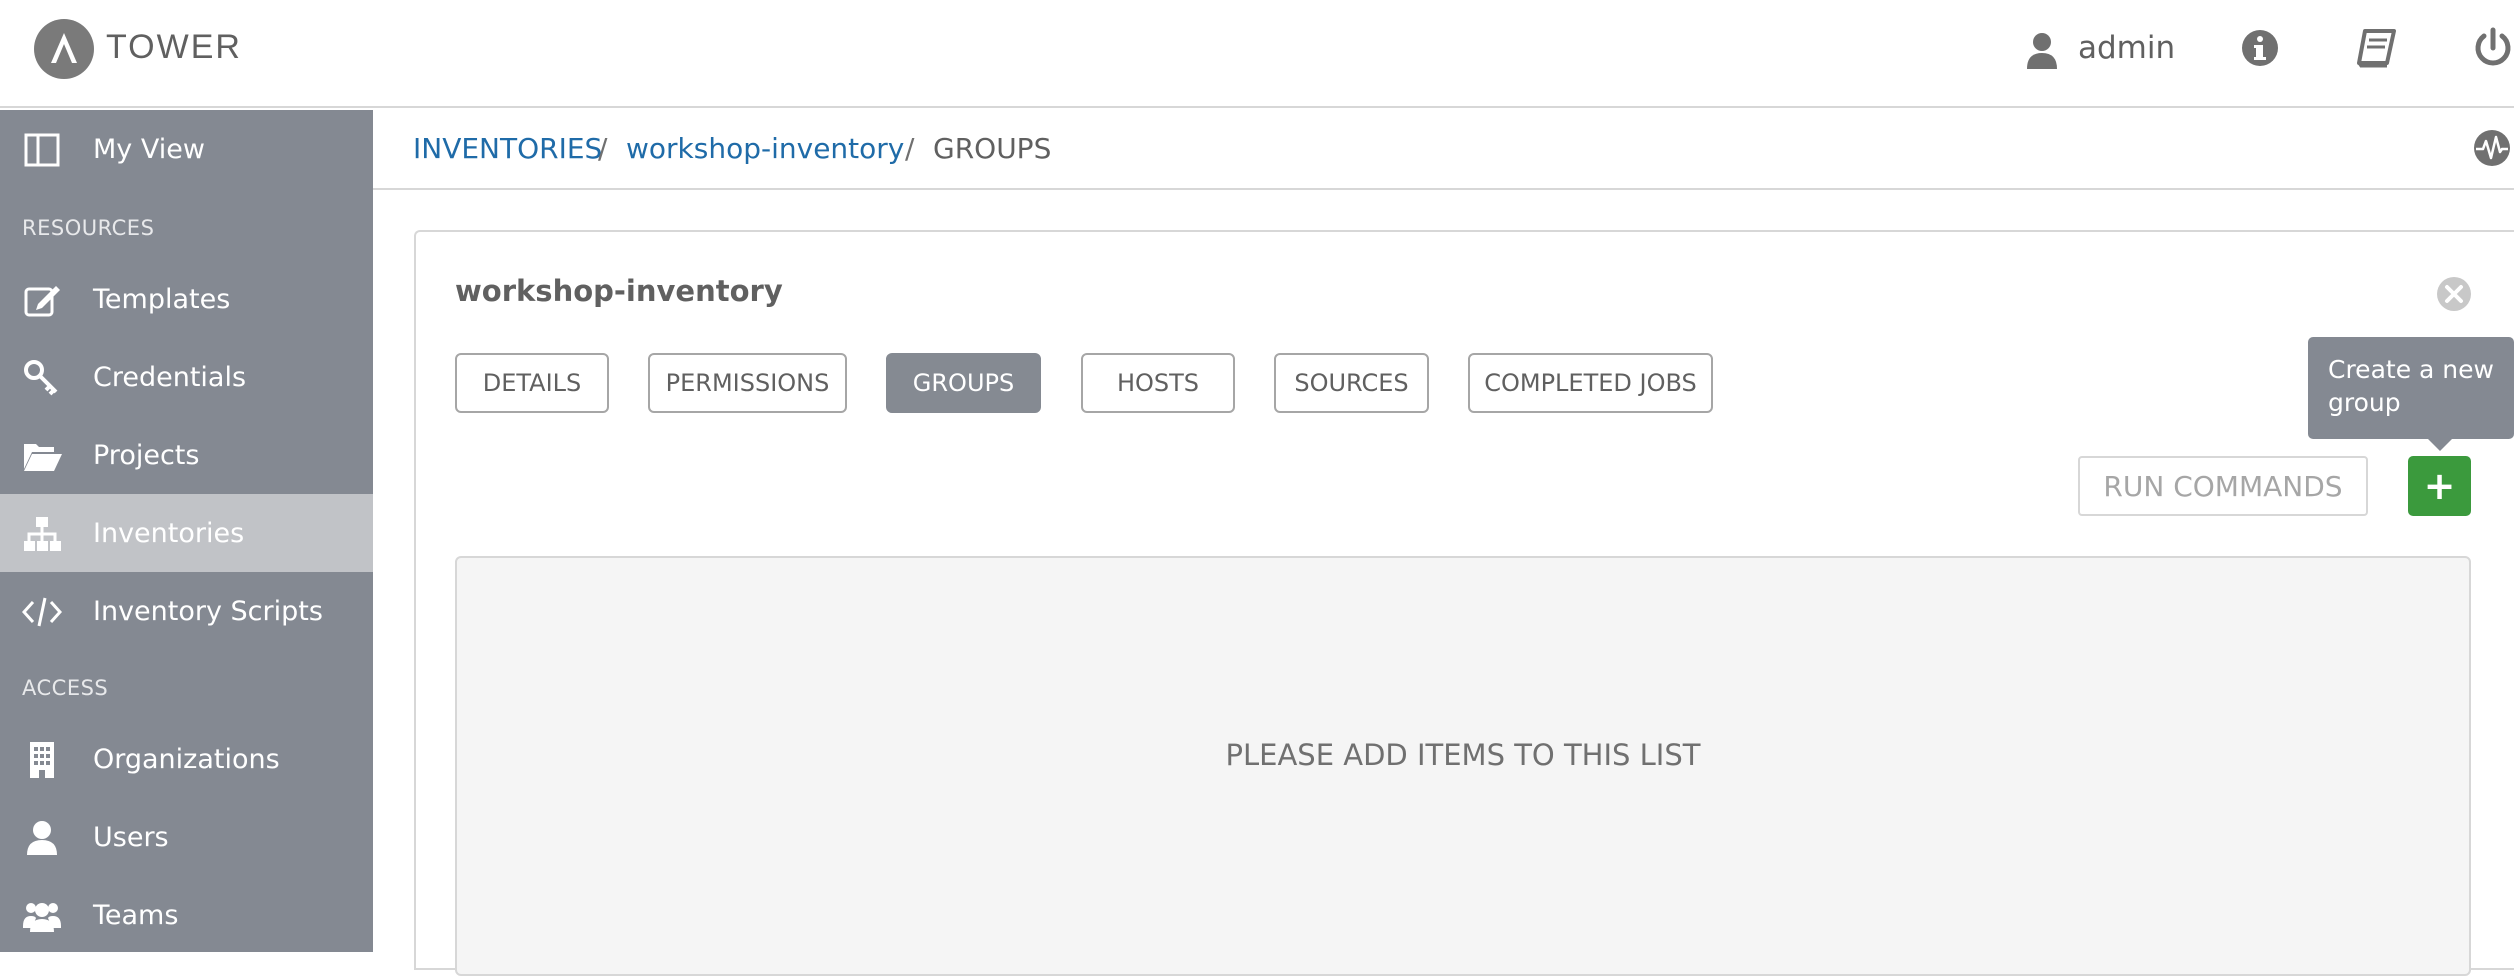  I want to click on sidebar-item-label: My View, so click(149, 149).